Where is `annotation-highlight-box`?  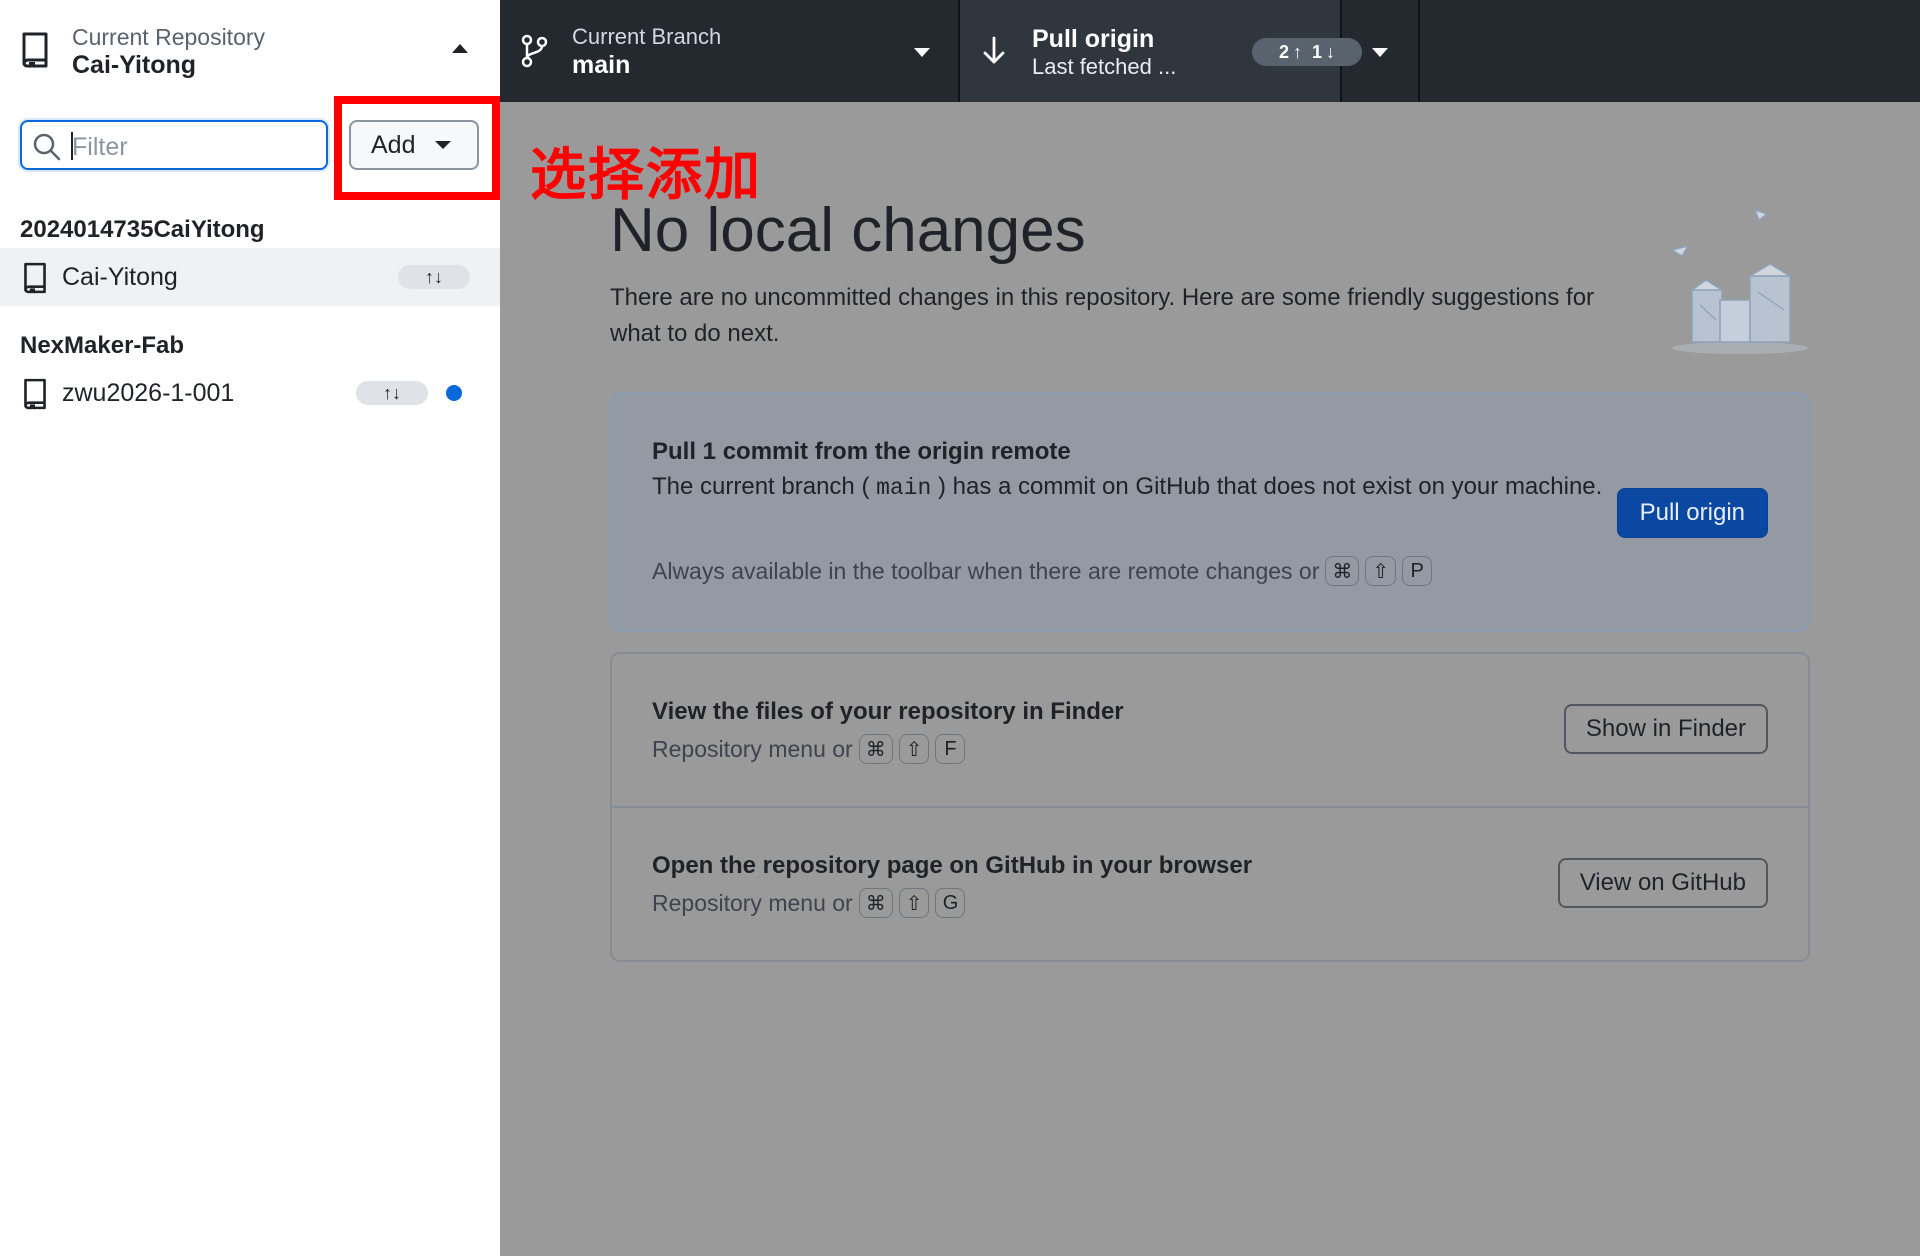
annotation-highlight-box is located at coordinates (417, 148).